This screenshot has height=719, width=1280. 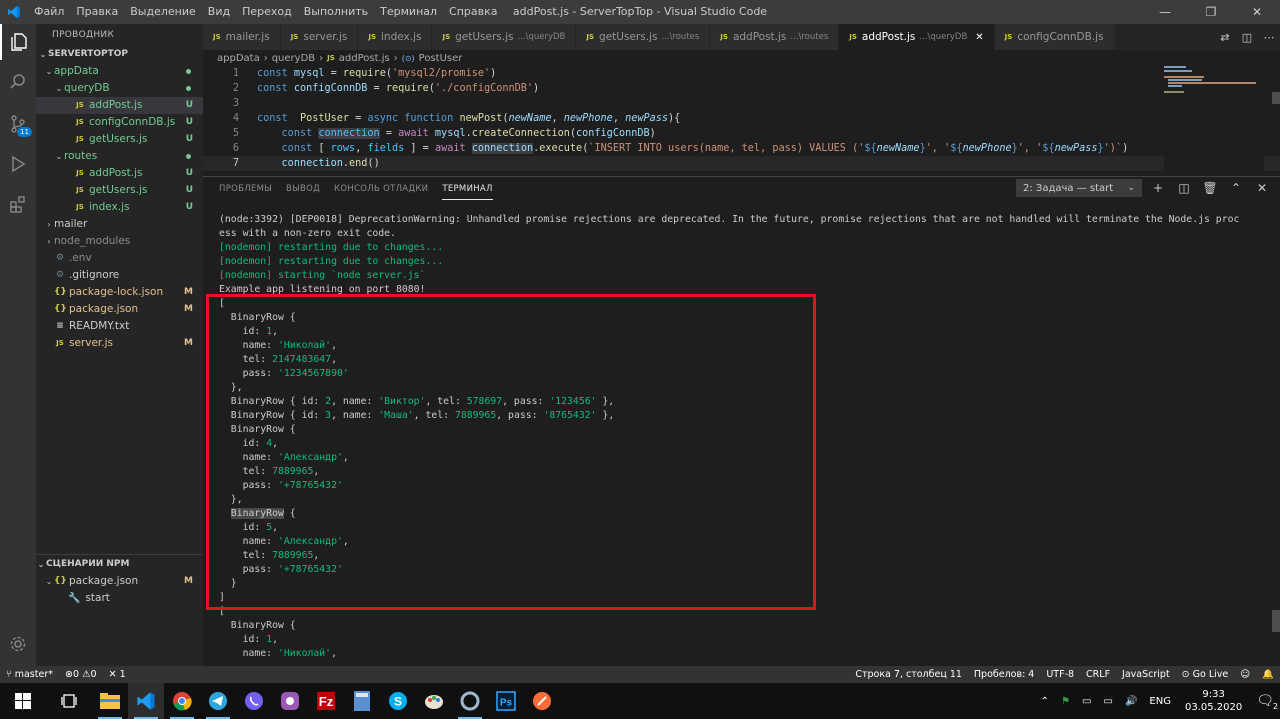 What do you see at coordinates (303, 189) in the screenshot?
I see `panel-tab: ВЫВОД` at bounding box center [303, 189].